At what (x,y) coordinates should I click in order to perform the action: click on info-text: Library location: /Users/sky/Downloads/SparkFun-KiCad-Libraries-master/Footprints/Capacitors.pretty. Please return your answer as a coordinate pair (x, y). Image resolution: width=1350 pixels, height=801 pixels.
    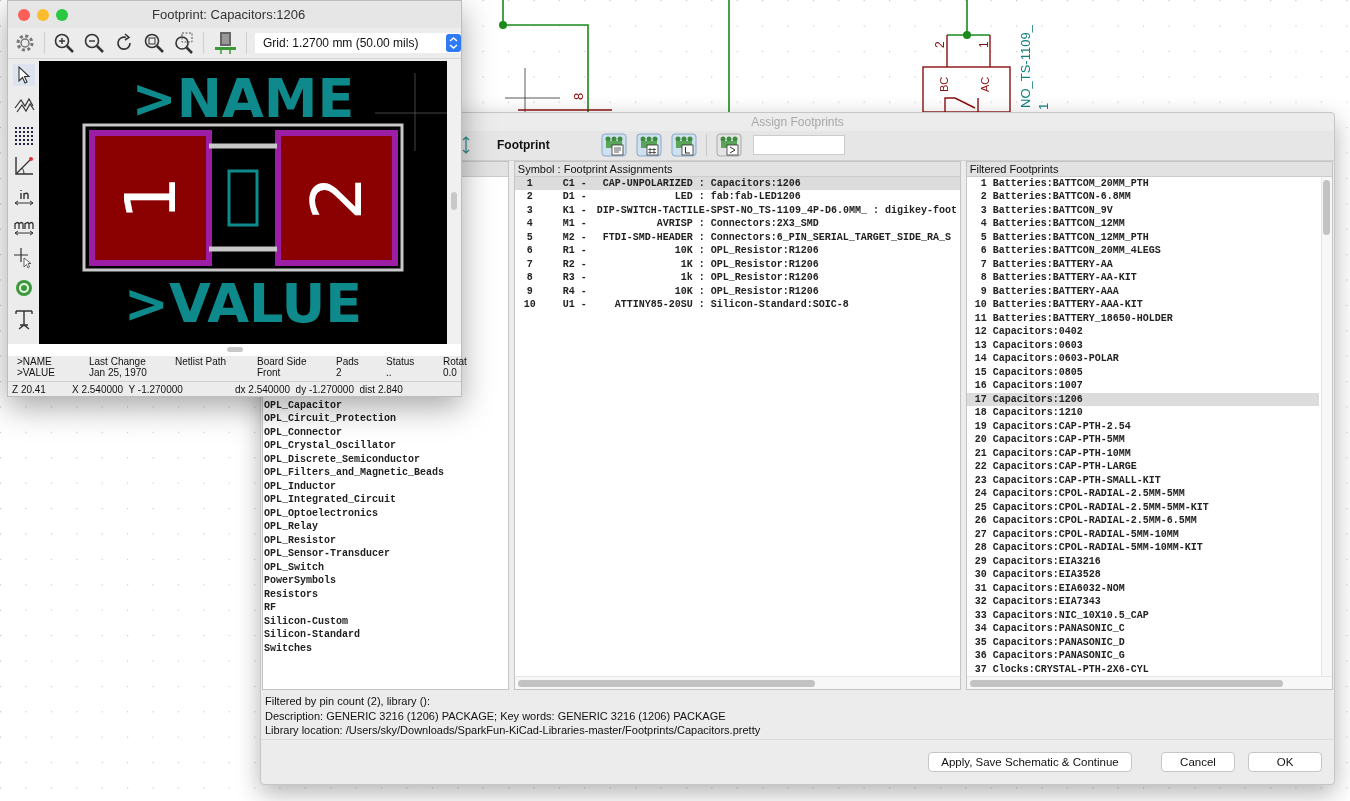
    Looking at the image, I should click on (513, 730).